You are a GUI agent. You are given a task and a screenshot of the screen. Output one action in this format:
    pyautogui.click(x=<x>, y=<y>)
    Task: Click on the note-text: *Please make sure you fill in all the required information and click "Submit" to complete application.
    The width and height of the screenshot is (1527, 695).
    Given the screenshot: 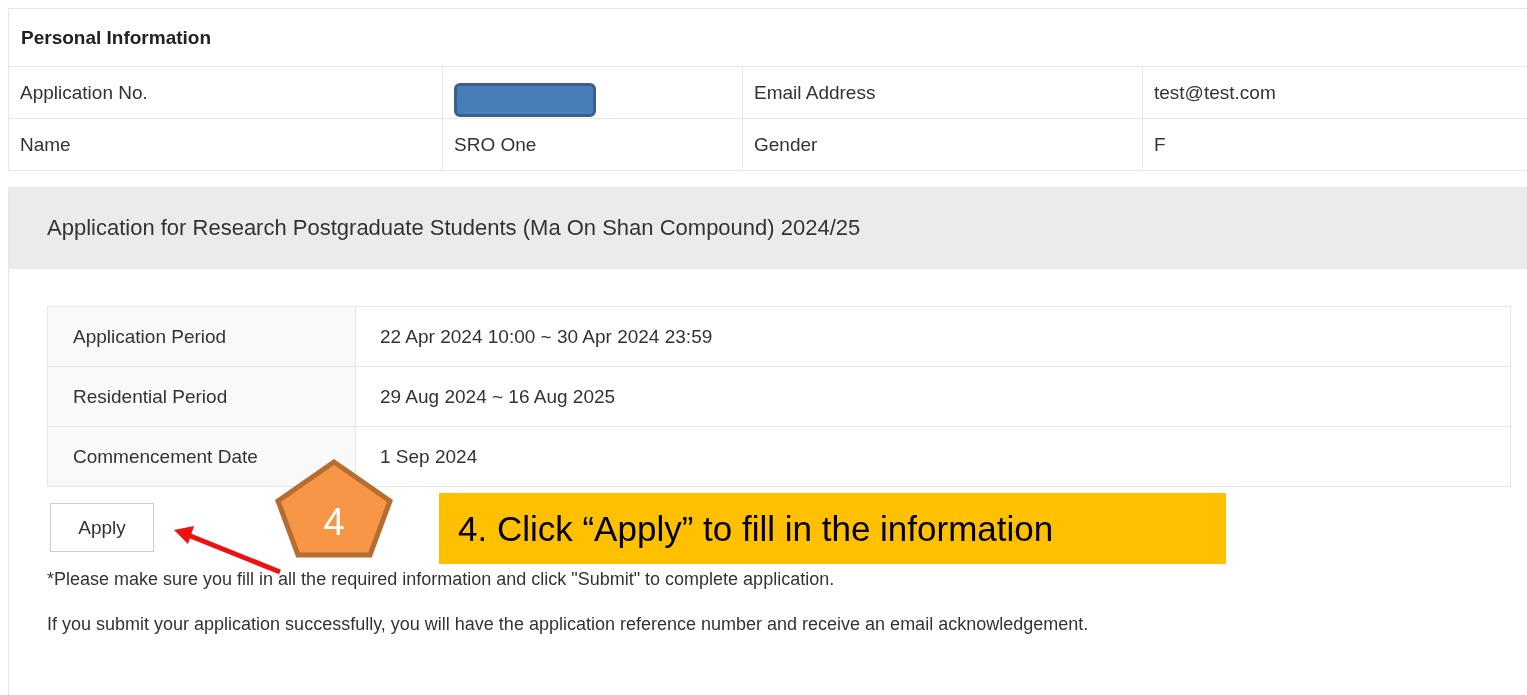 What is the action you would take?
    pyautogui.click(x=441, y=579)
    